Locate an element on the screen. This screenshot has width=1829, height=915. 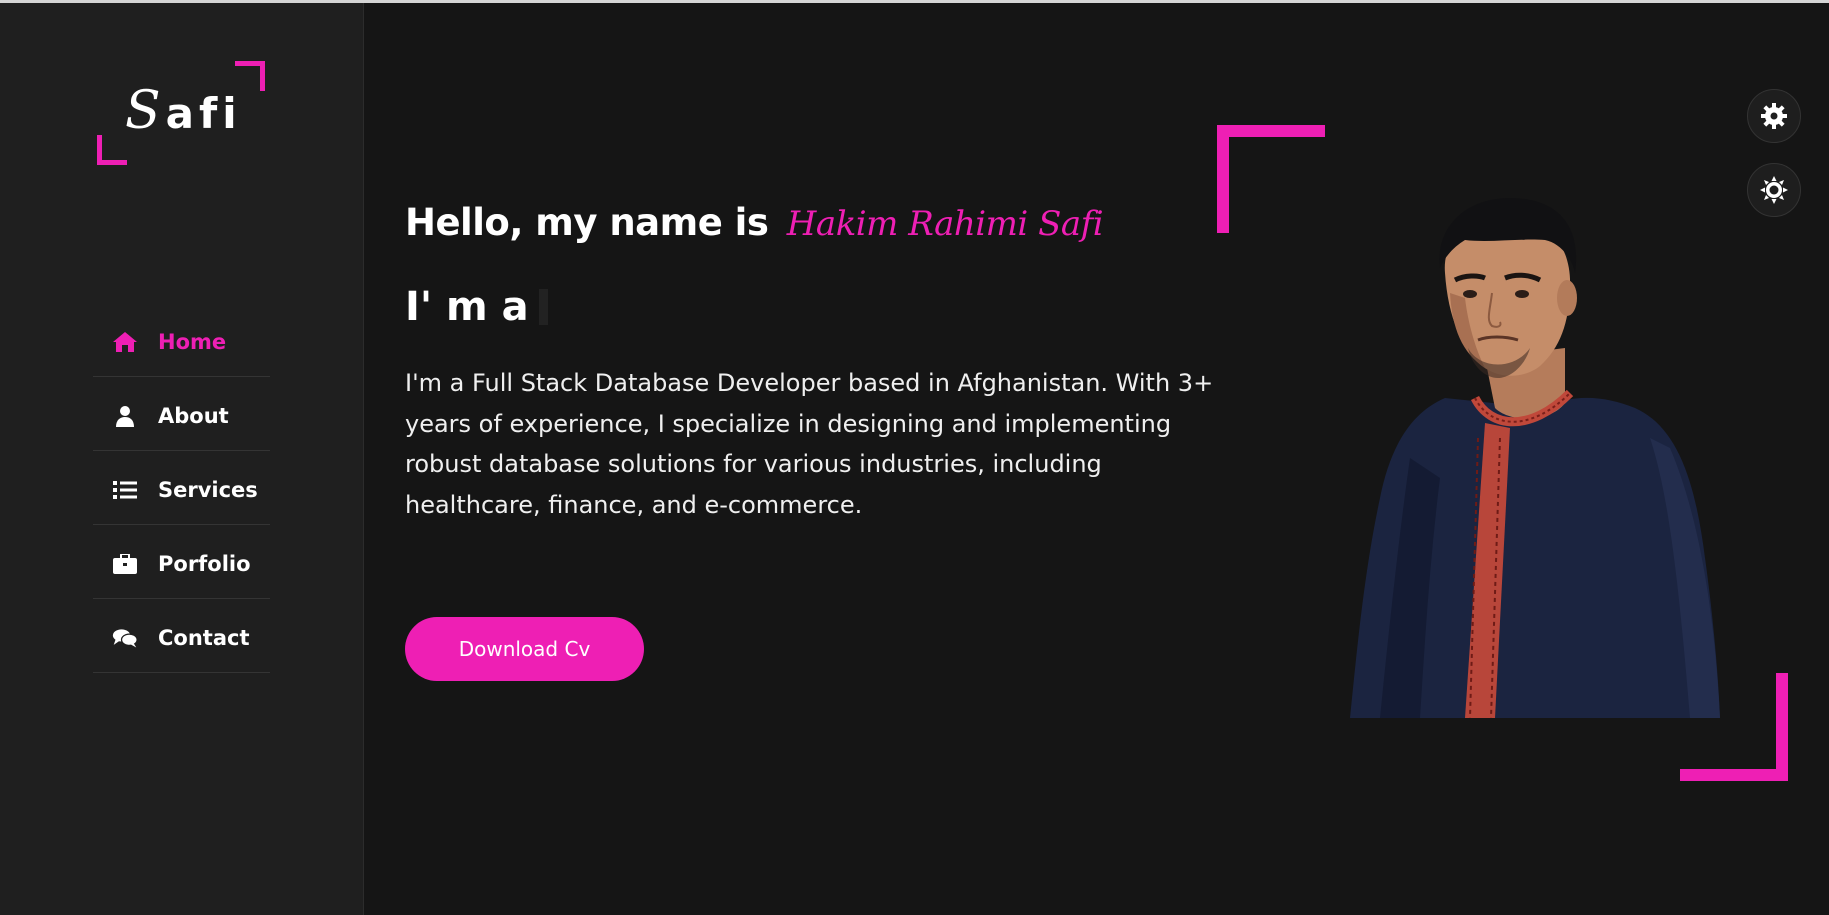
typing-heading: I' m a is located at coordinates (476, 307).